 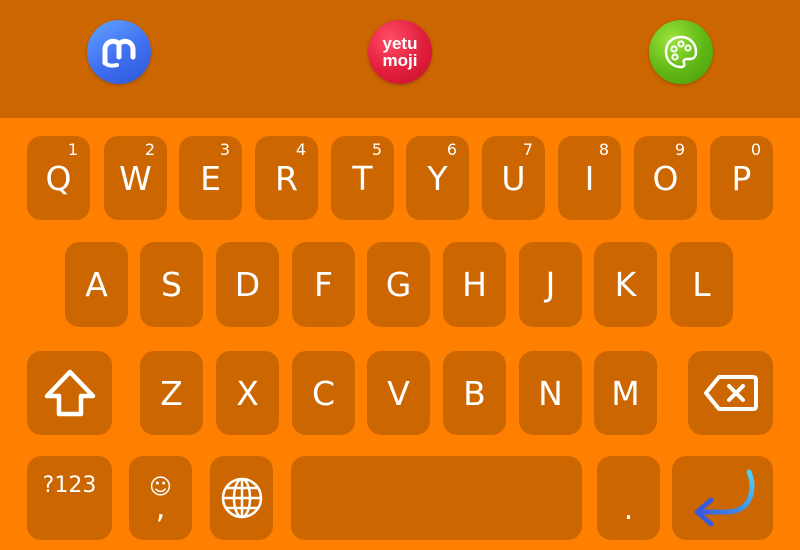 I want to click on key-label: M, so click(x=625, y=393).